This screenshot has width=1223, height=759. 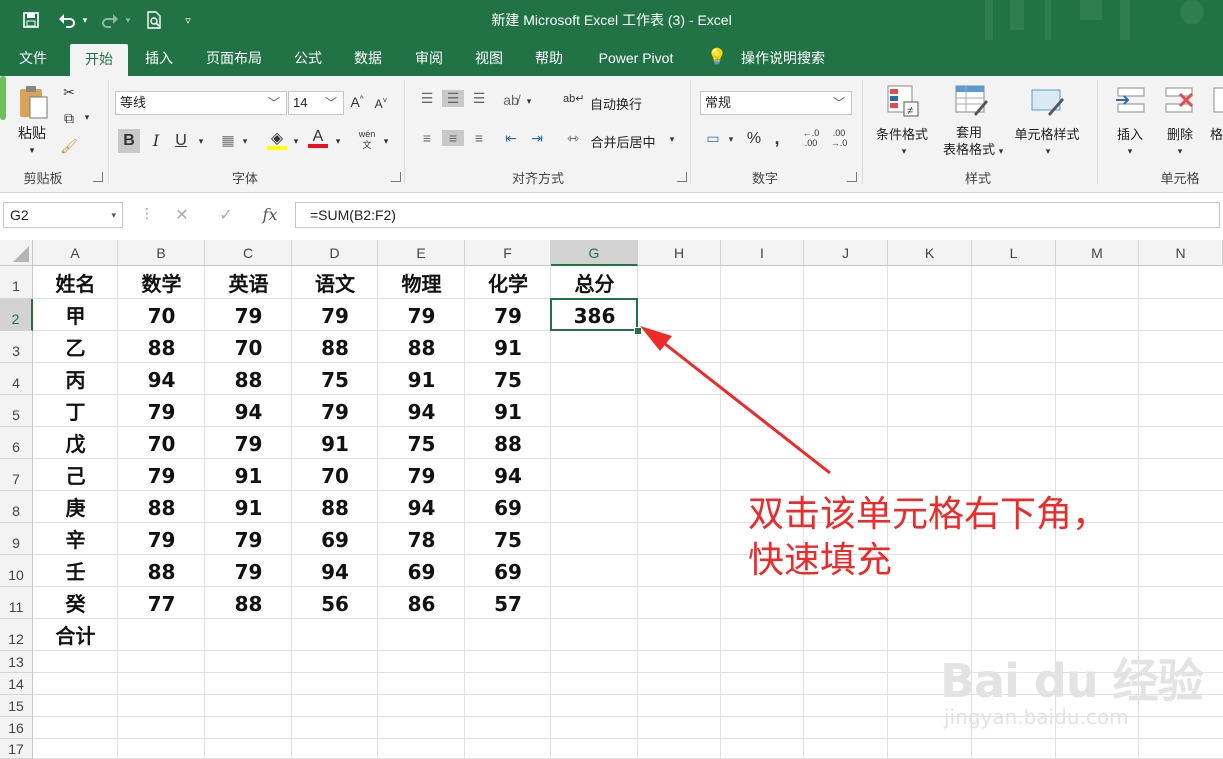 What do you see at coordinates (156, 141) in the screenshot?
I see `italic-button: I` at bounding box center [156, 141].